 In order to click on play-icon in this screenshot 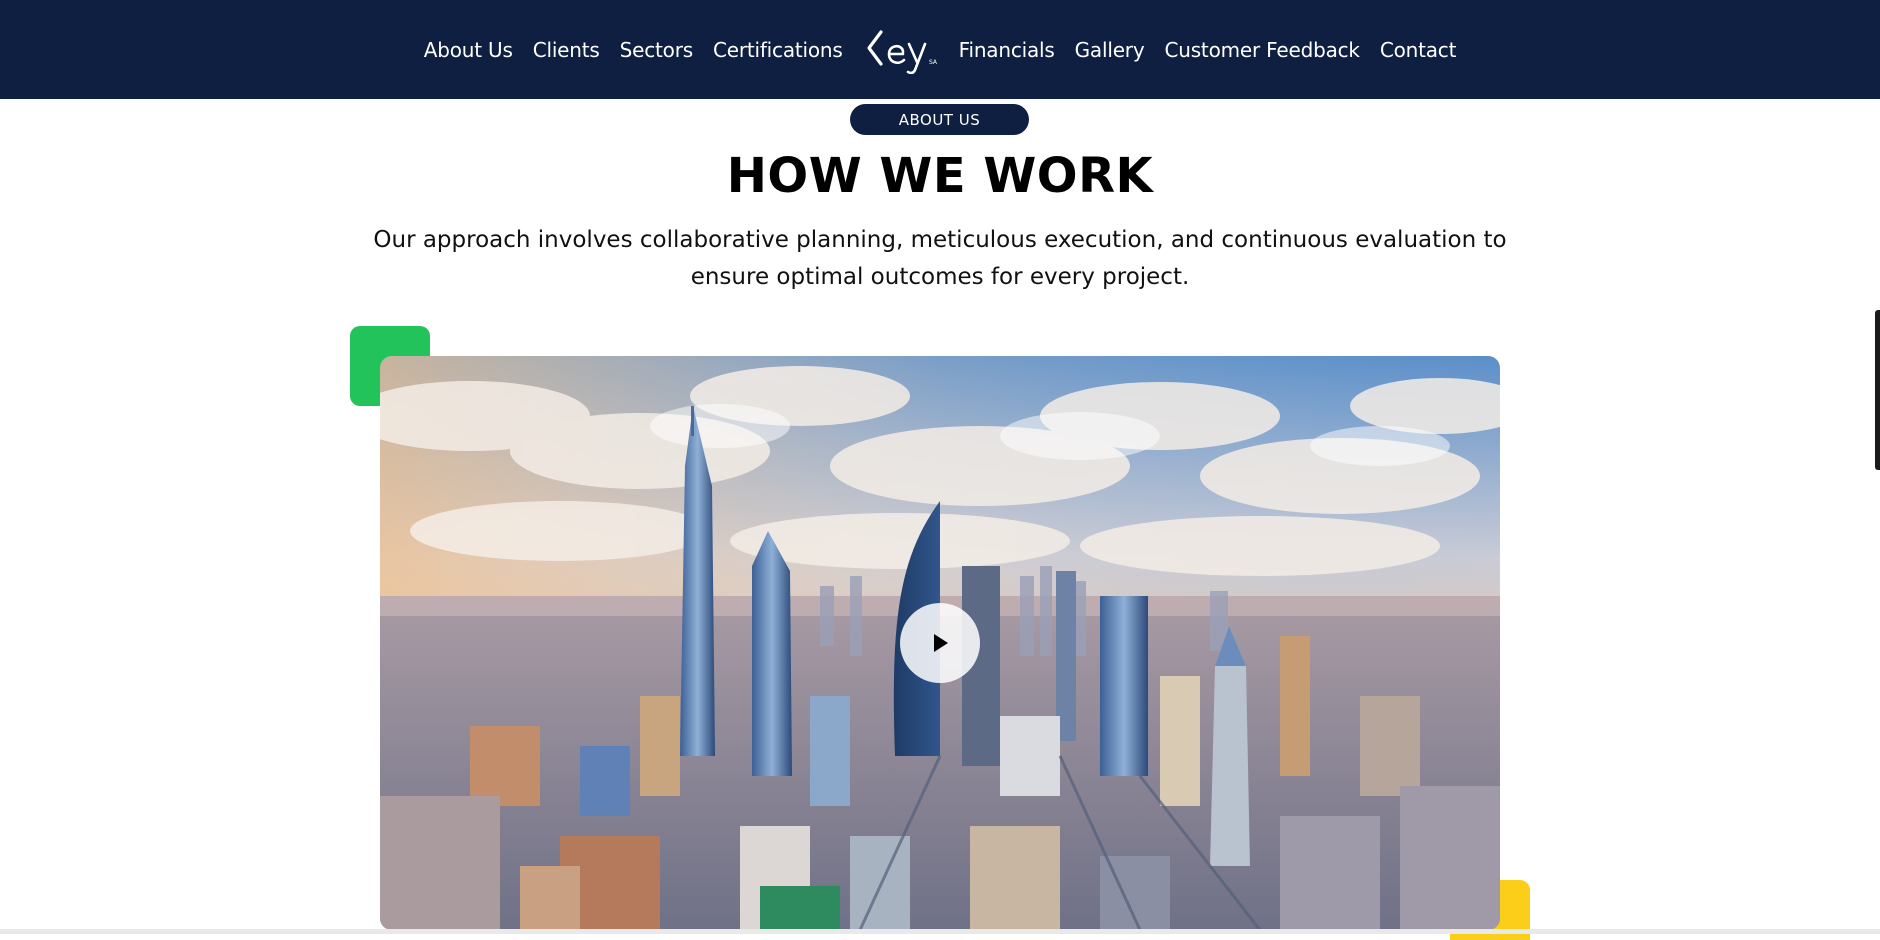, I will do `click(941, 643)`.